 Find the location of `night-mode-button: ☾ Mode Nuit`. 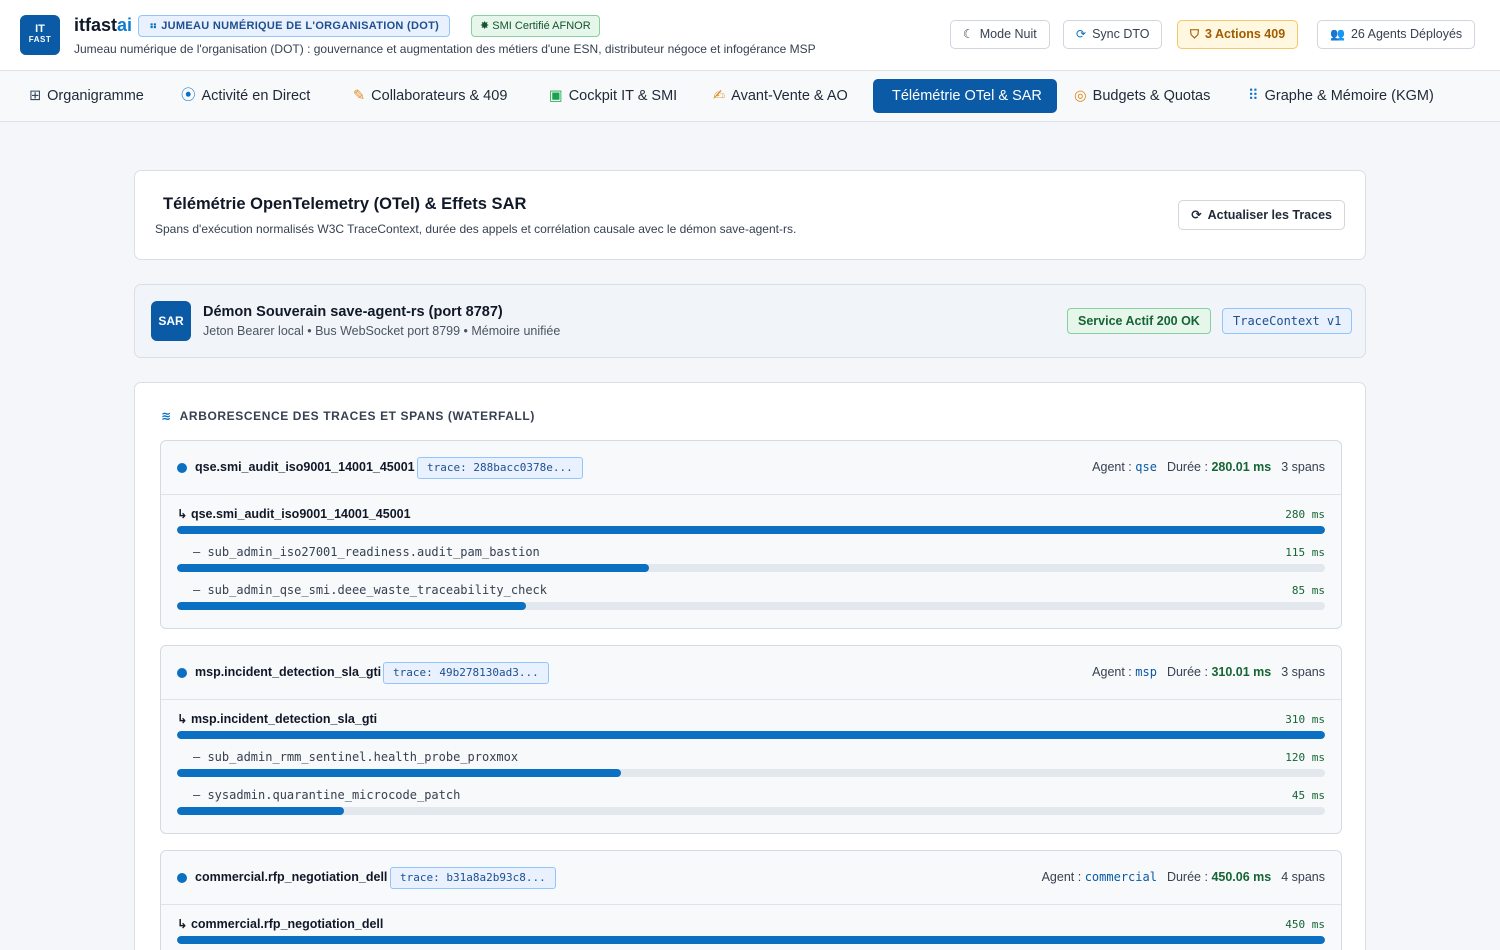

night-mode-button: ☾ Mode Nuit is located at coordinates (1000, 34).